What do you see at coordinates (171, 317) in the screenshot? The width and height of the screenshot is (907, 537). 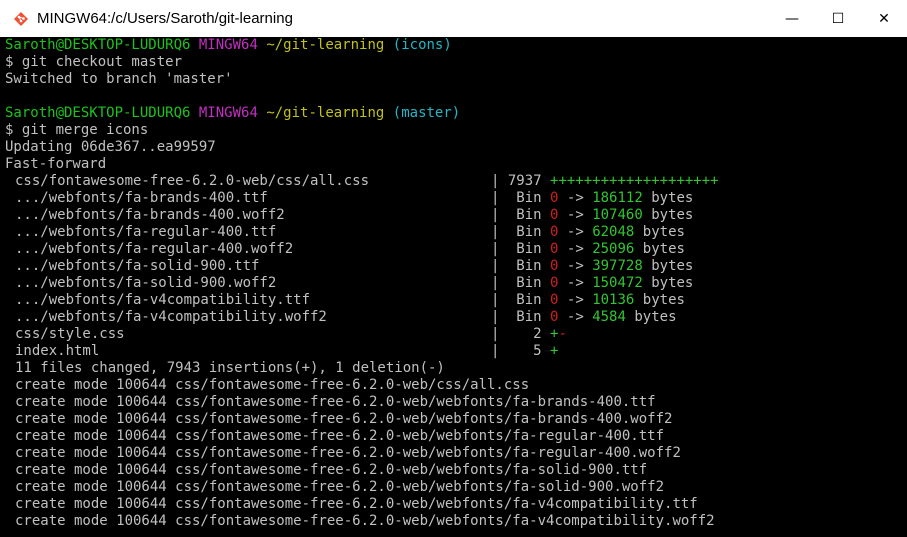 I see `diffstat-file: .../webfonts/fa-v4compatibility.woff2` at bounding box center [171, 317].